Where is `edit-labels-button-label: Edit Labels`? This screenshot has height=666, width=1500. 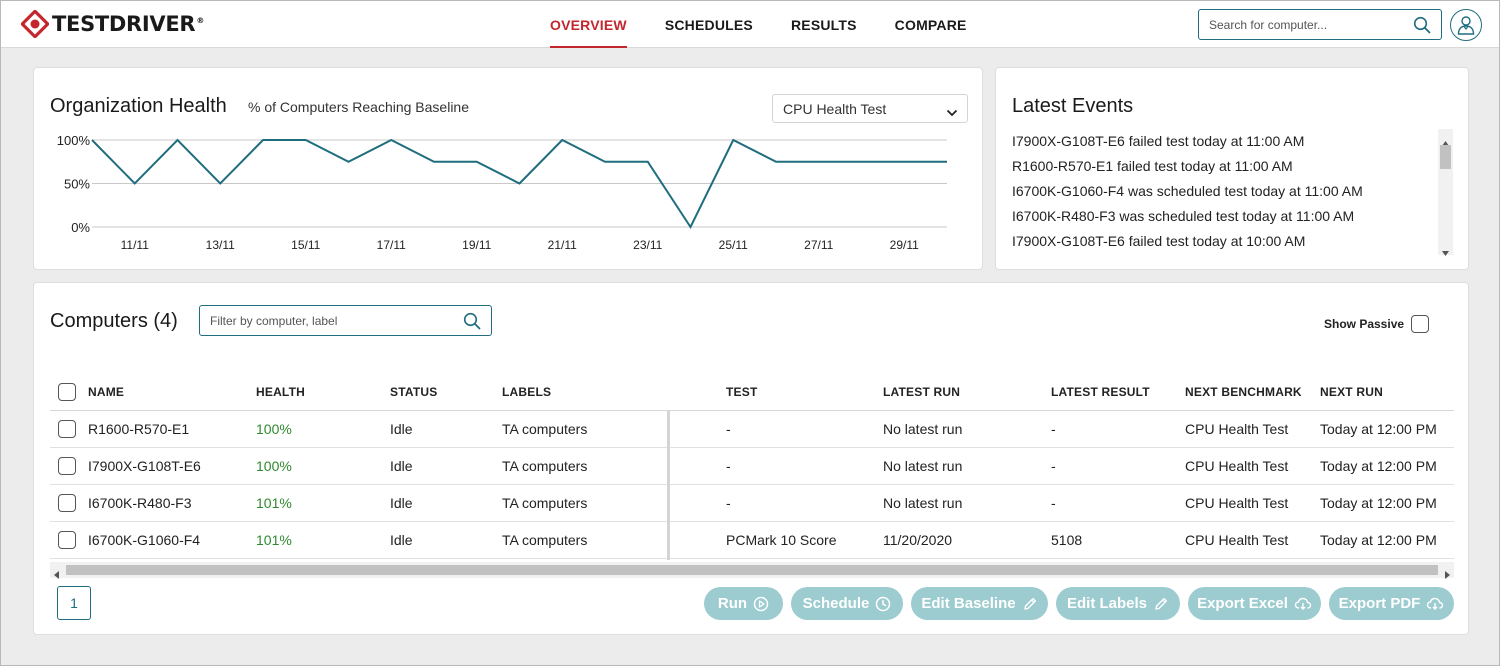
edit-labels-button-label: Edit Labels is located at coordinates (1107, 603).